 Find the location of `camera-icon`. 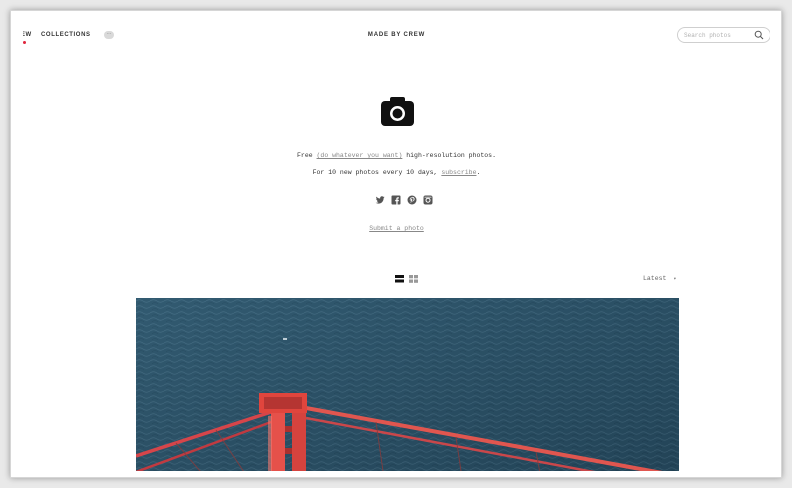

camera-icon is located at coordinates (397, 111).